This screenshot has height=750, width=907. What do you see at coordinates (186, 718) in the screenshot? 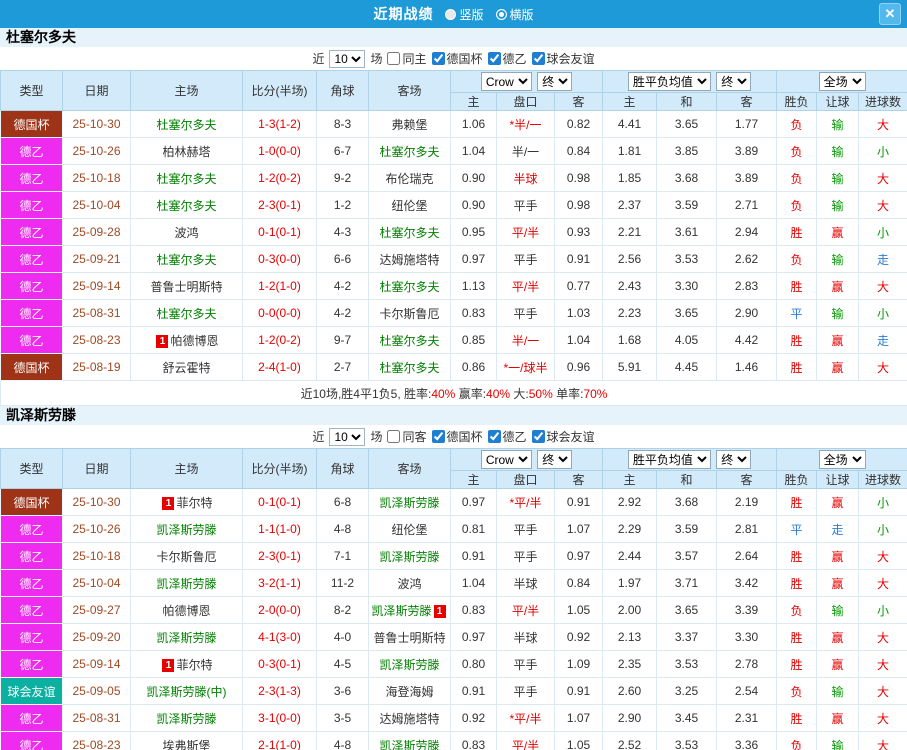
I see `home-team-cell: 凯泽斯劳滕` at bounding box center [186, 718].